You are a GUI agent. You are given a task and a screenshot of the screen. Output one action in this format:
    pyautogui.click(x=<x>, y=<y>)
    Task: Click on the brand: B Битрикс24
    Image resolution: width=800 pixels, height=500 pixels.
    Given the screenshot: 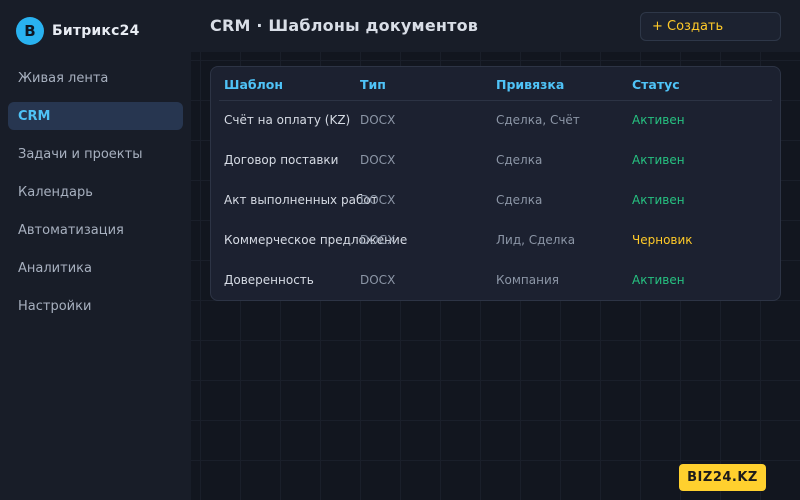 What is the action you would take?
    pyautogui.click(x=78, y=31)
    